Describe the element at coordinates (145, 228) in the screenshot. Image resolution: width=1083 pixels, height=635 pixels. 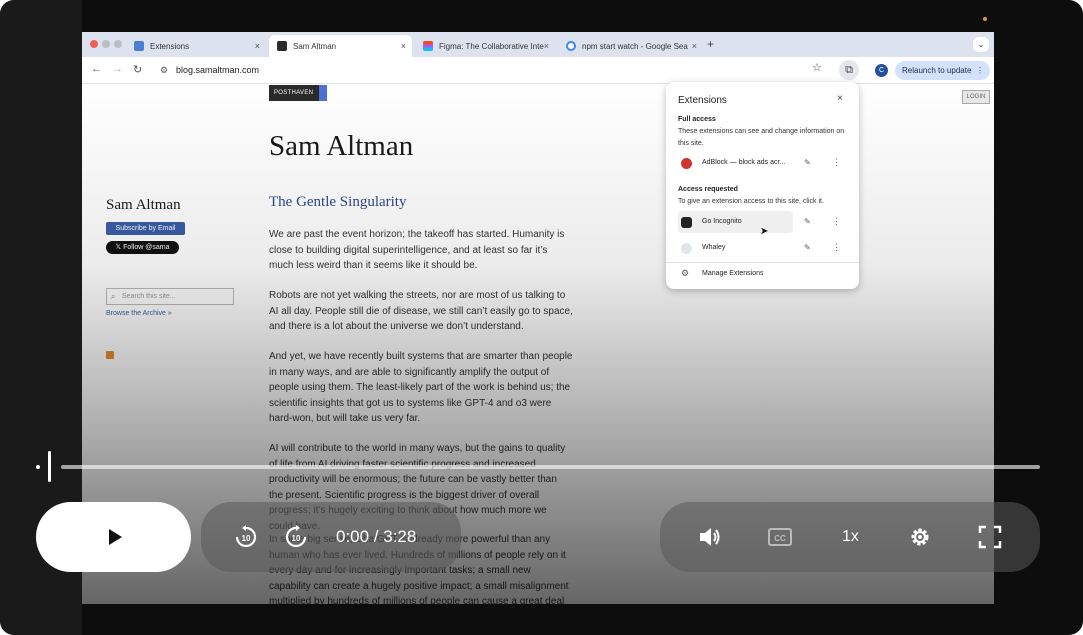
I see `subscribe-button: Subscribe by Email` at that location.